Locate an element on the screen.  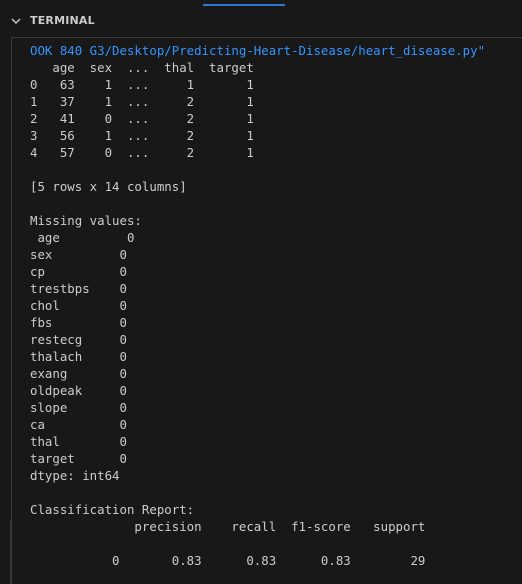
terminal-line: precision recall f1-score support is located at coordinates (228, 526).